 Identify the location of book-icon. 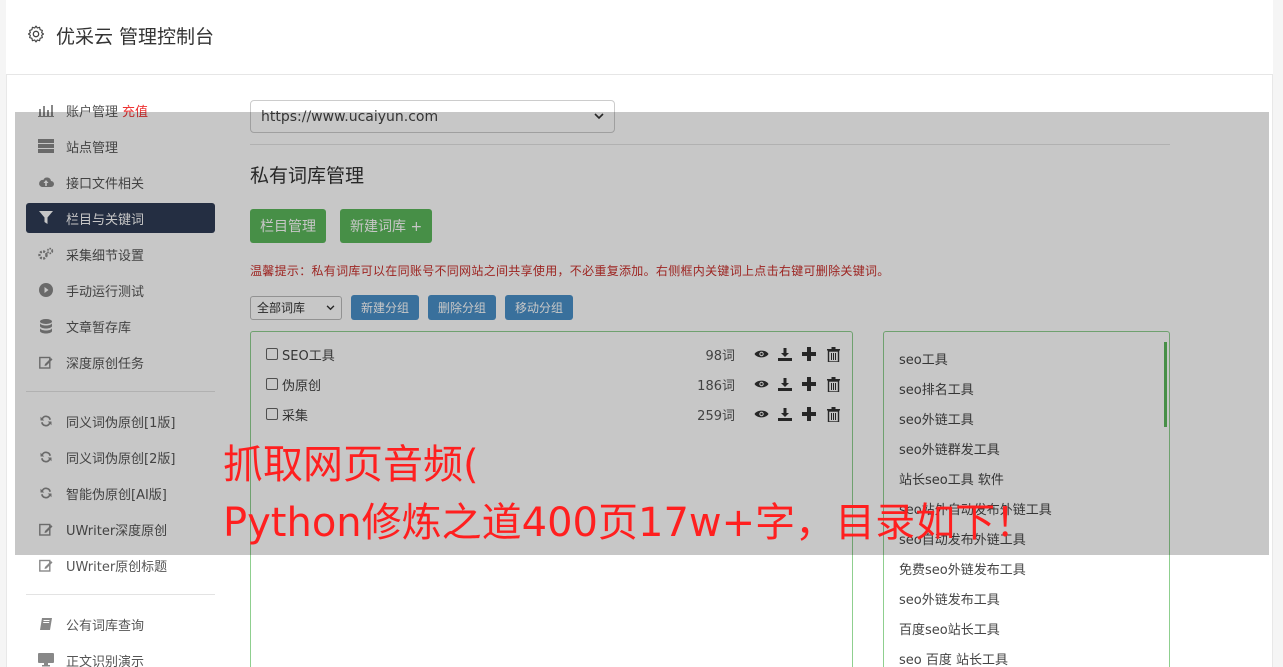
(46, 624).